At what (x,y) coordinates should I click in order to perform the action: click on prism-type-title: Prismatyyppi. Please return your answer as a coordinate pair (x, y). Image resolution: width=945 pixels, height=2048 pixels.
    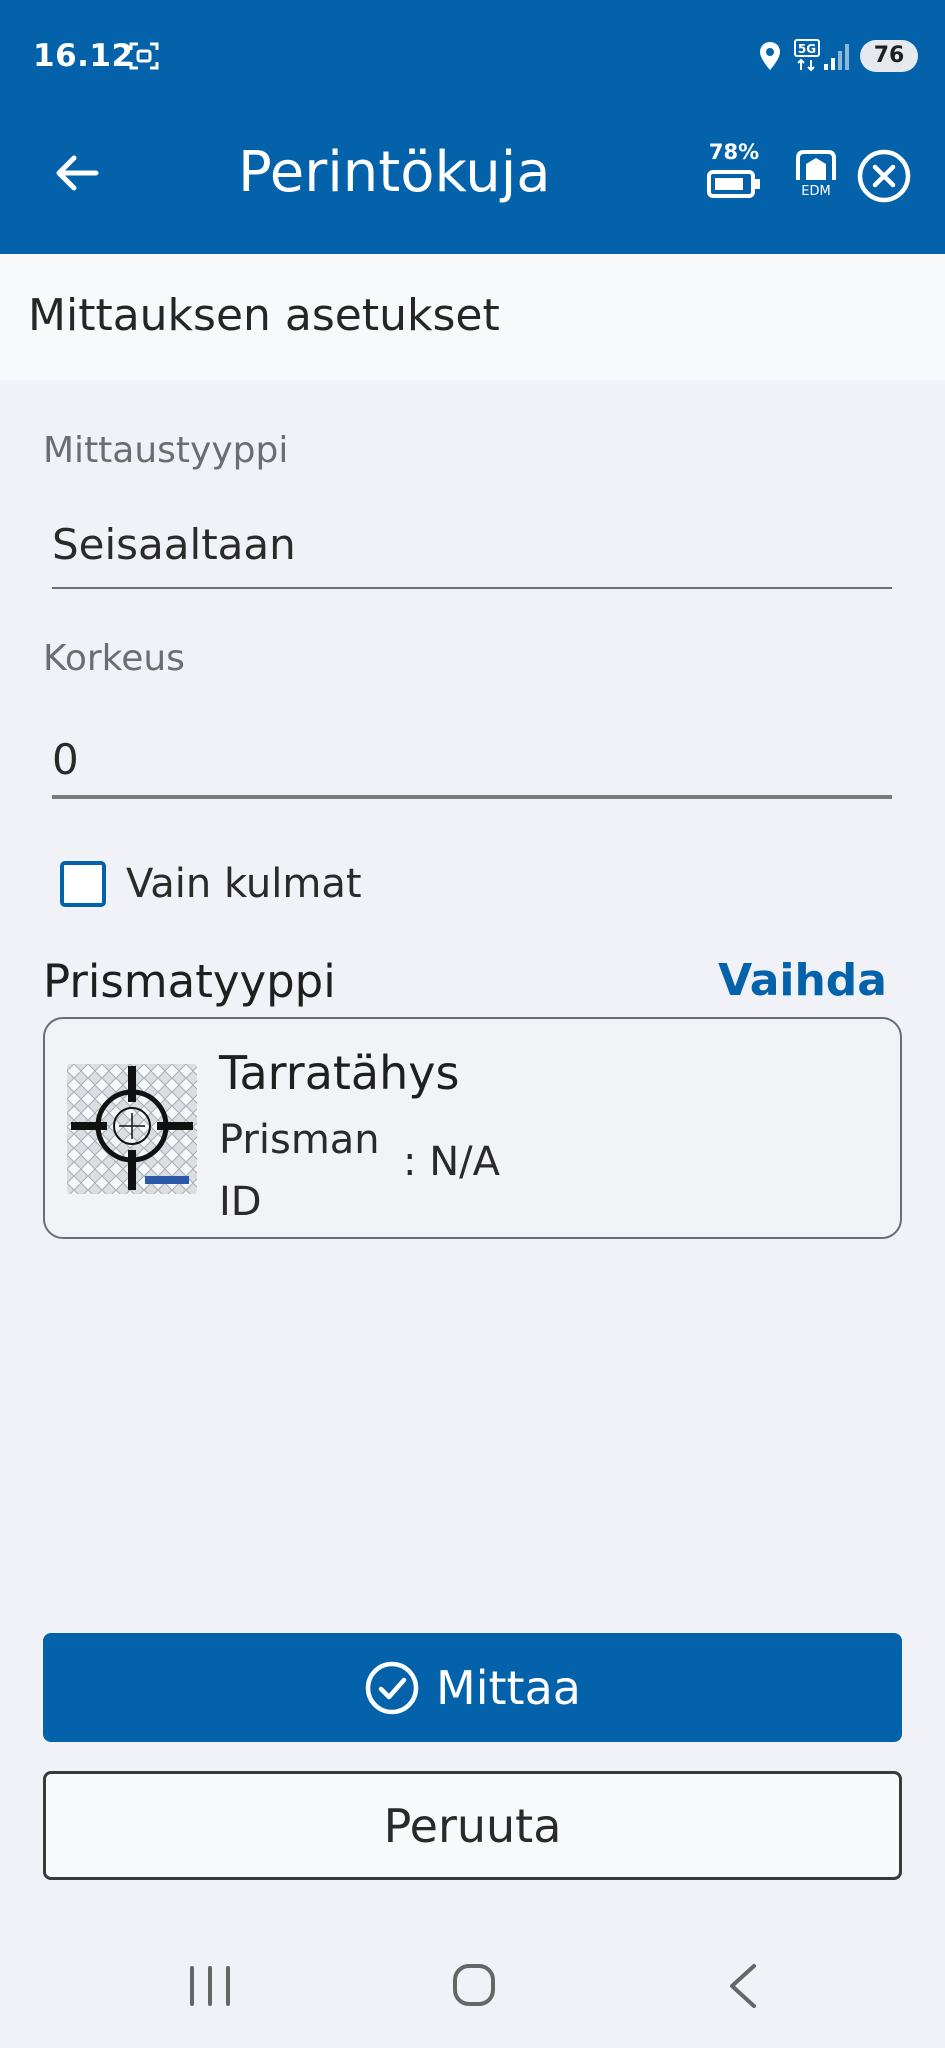
    Looking at the image, I should click on (189, 981).